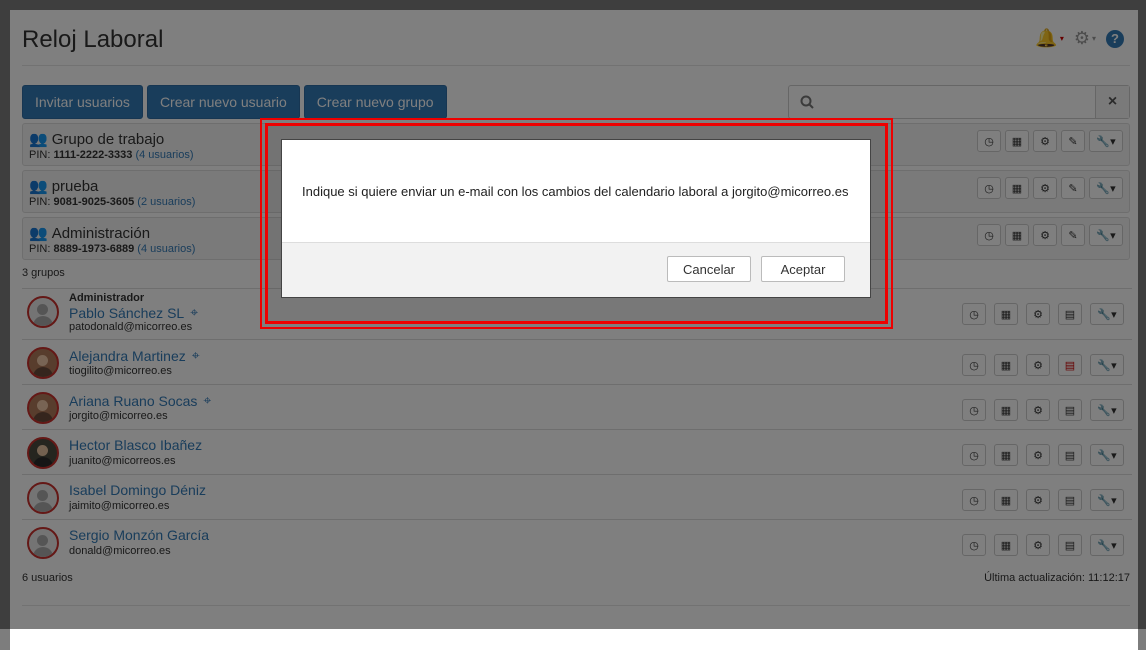 The image size is (1146, 650). I want to click on cancel-button: Cancelar, so click(709, 269).